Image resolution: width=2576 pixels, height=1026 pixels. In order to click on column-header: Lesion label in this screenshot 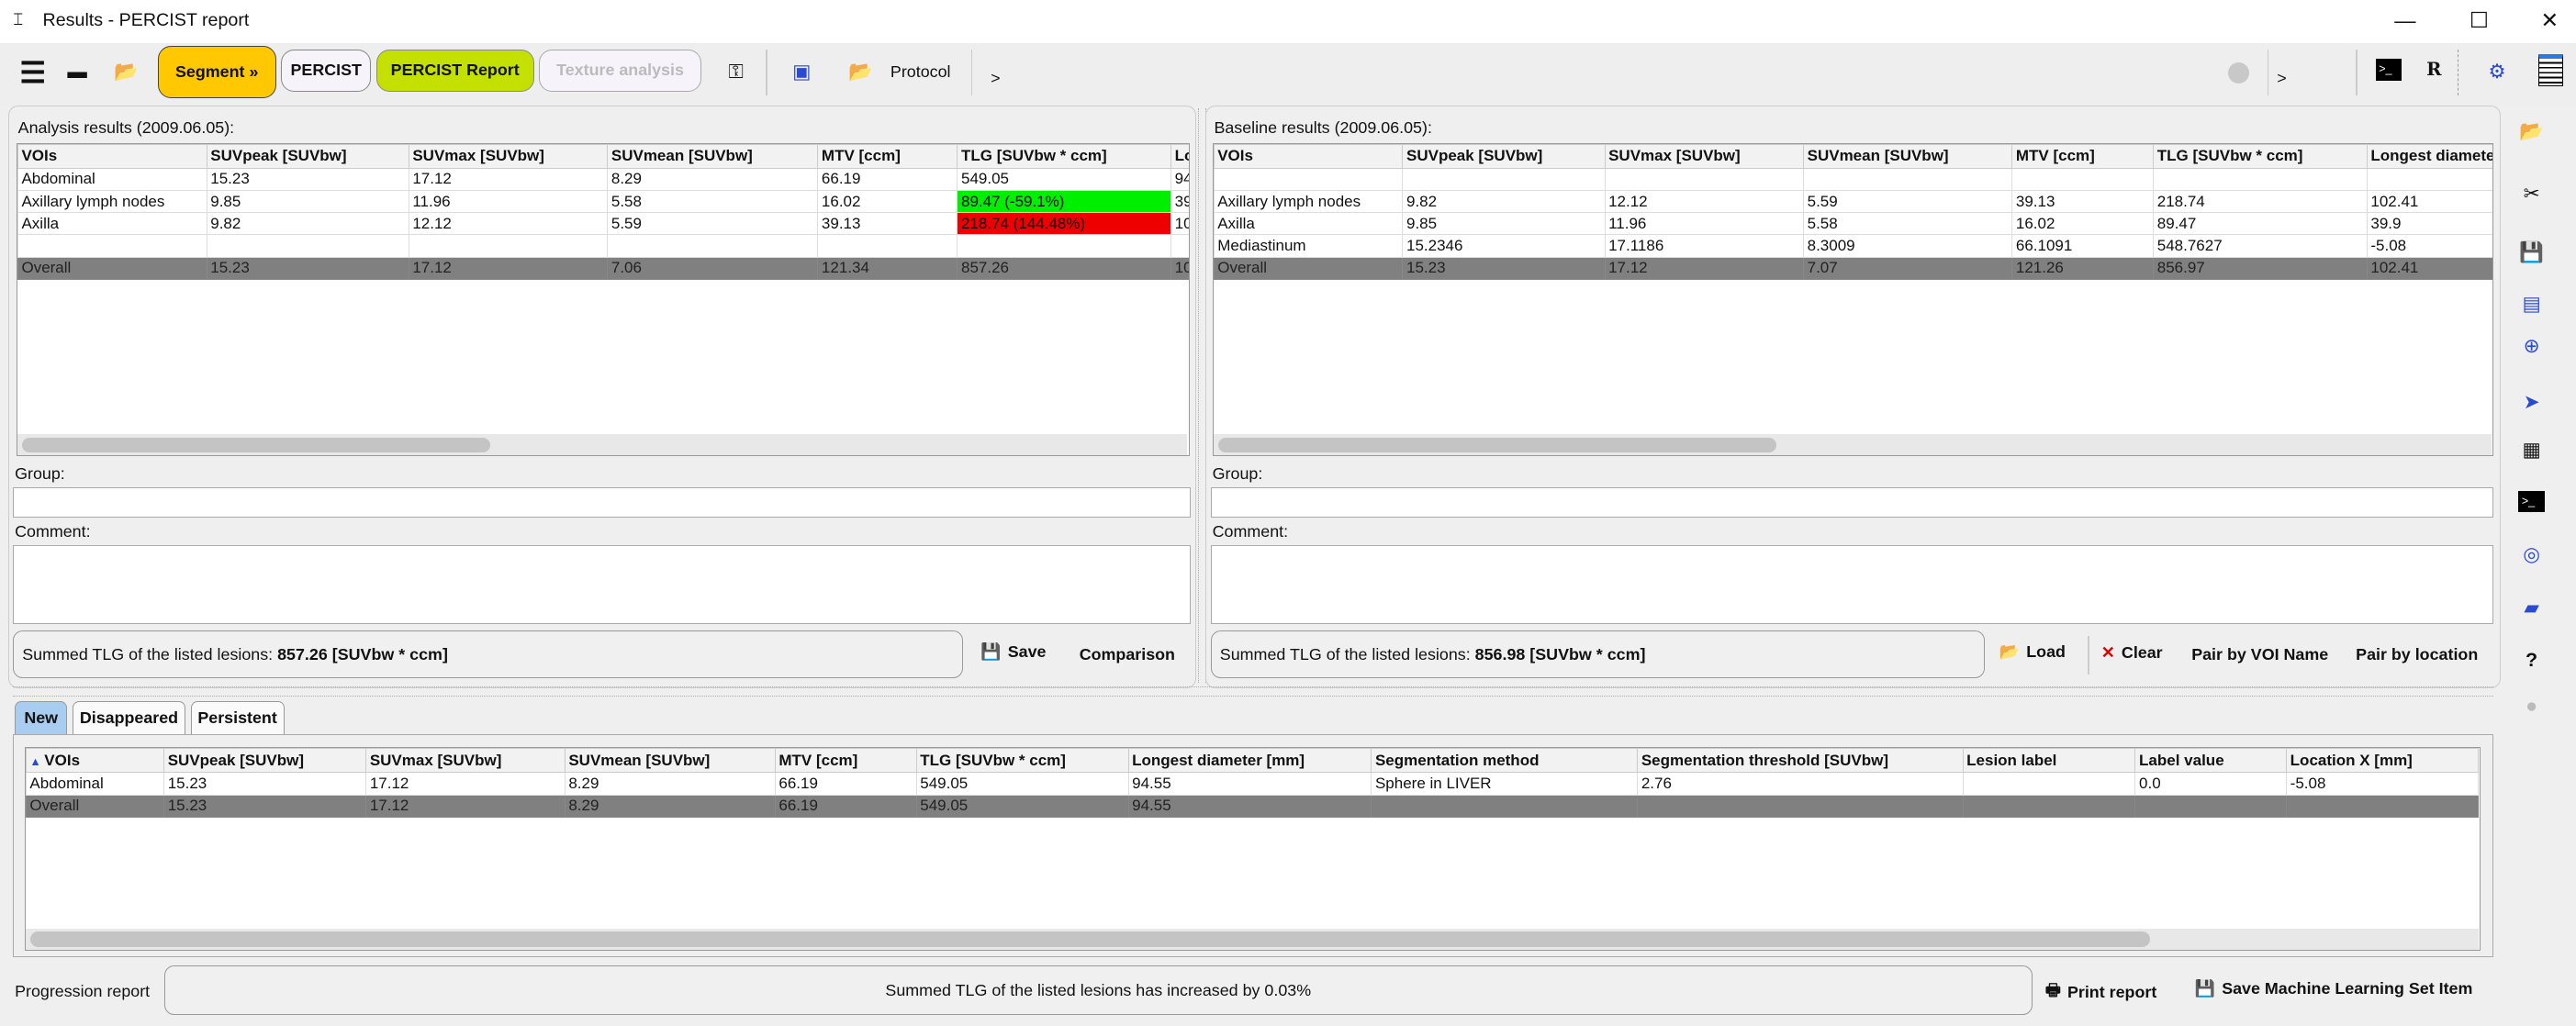, I will do `click(2049, 761)`.